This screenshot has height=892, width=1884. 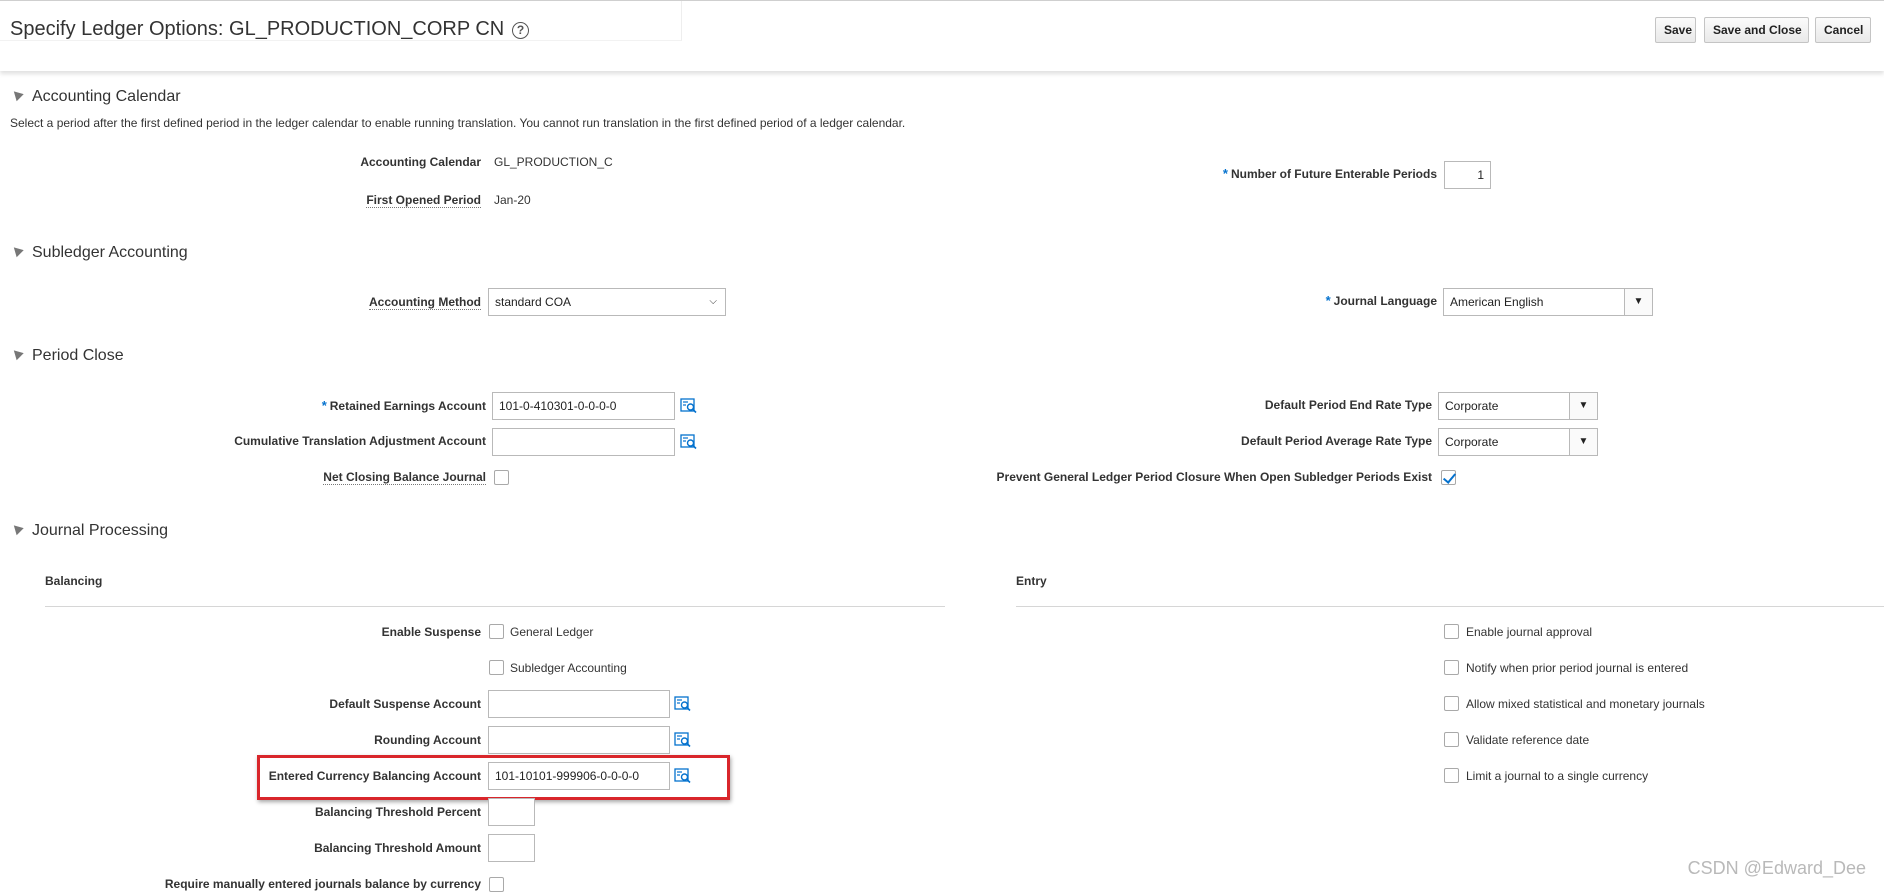 I want to click on end-rate-type-label: Default Period End Rate Type, so click(x=1348, y=405).